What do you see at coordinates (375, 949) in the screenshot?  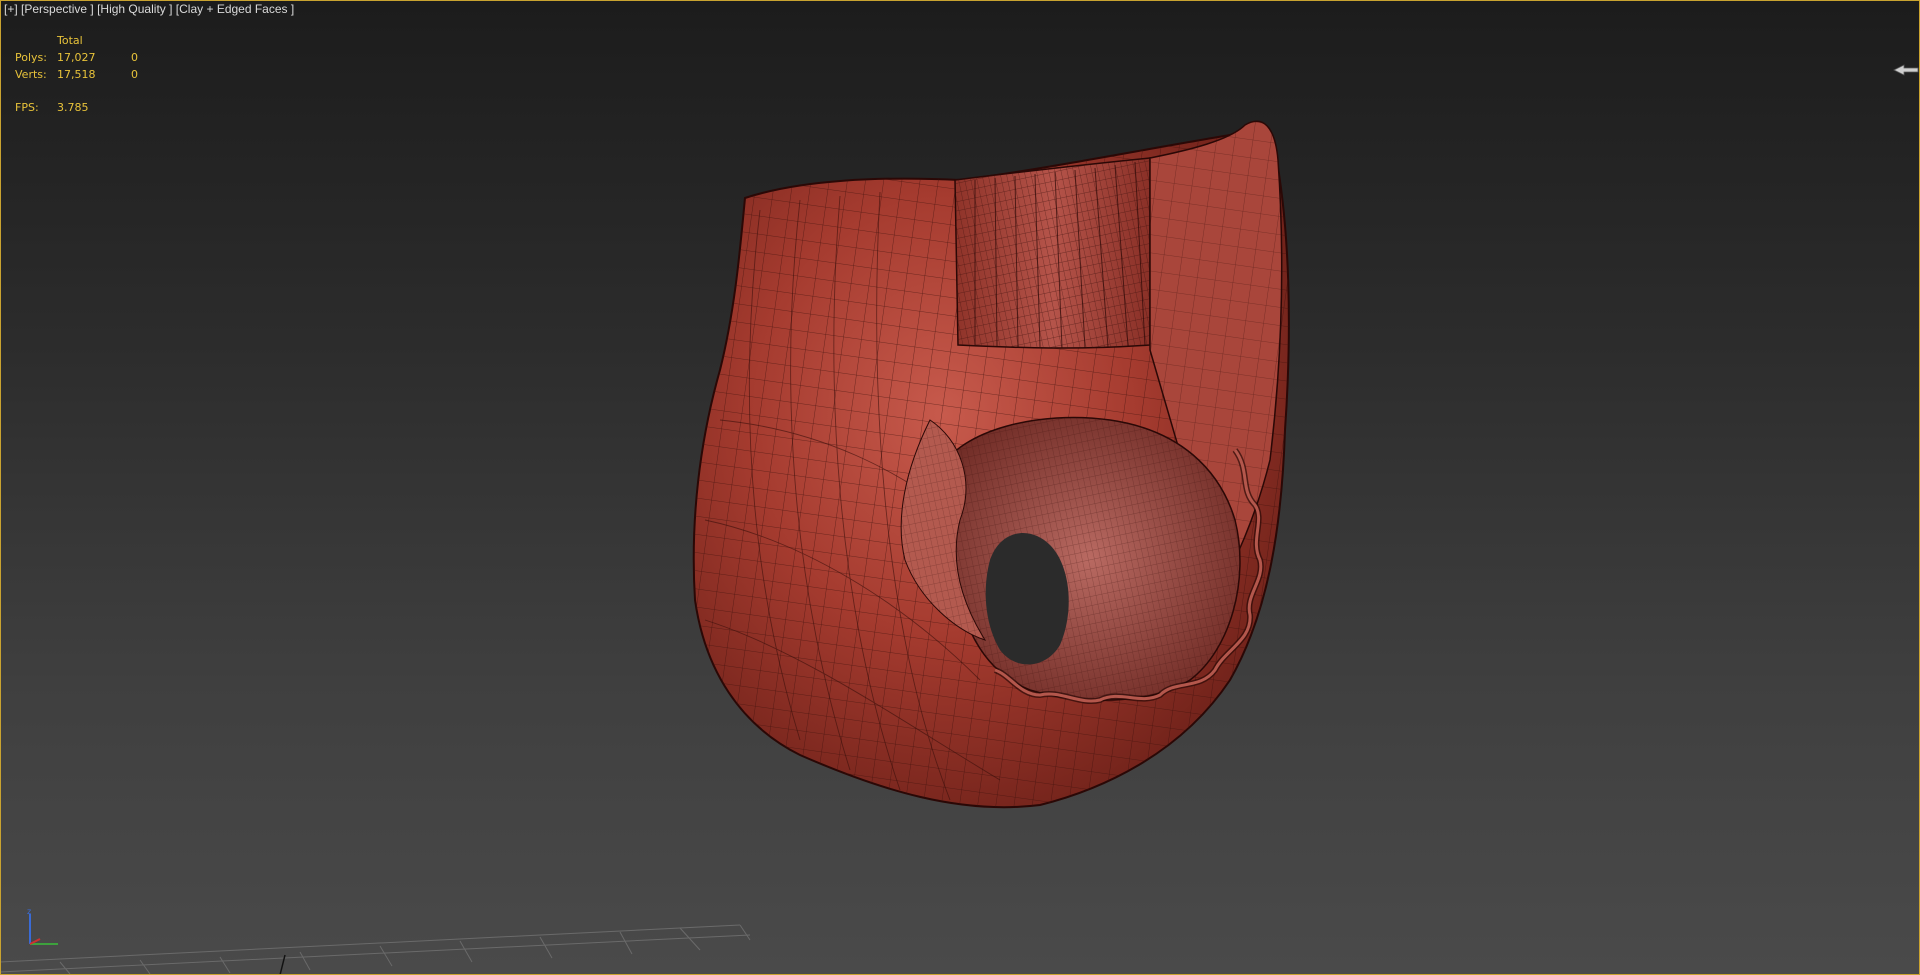 I see `home-grid` at bounding box center [375, 949].